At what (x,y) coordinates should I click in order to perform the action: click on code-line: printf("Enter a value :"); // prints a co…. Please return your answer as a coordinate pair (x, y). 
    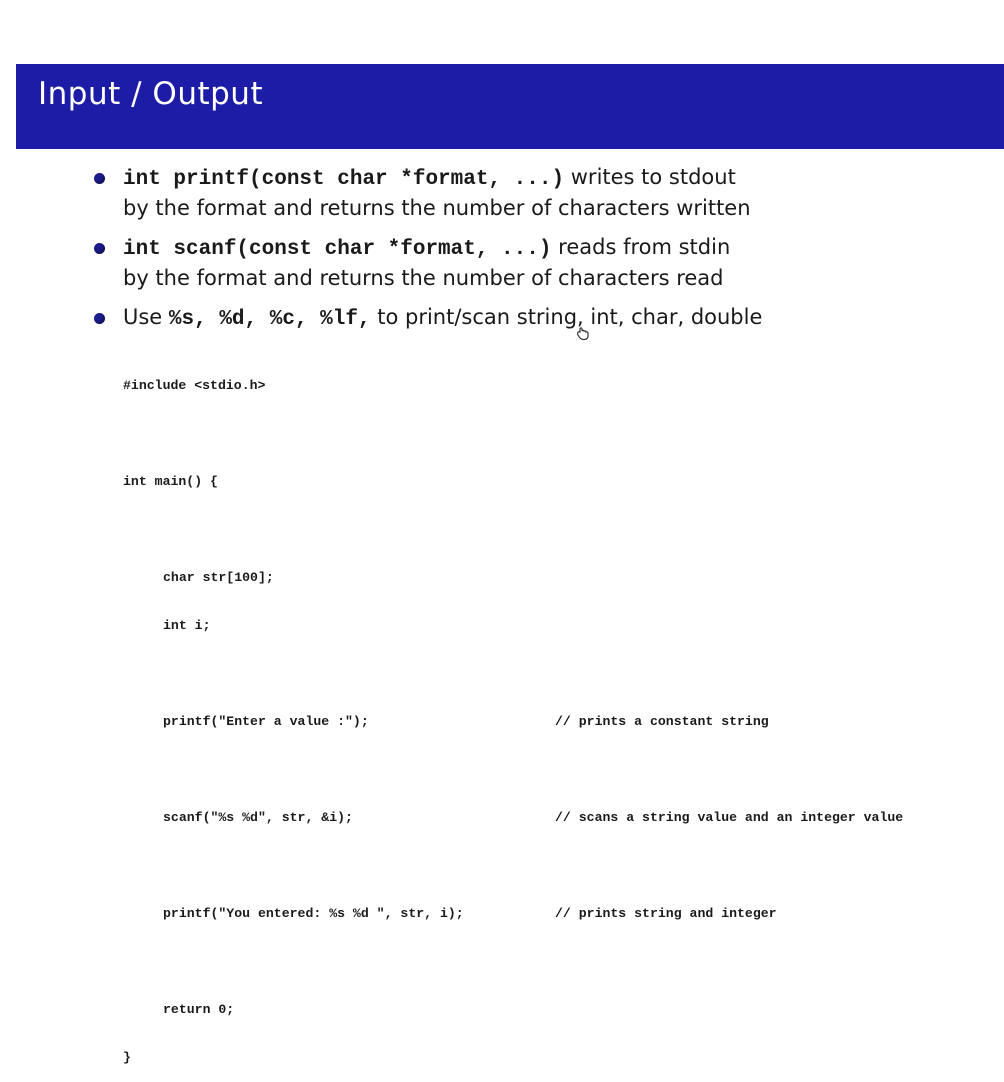
    Looking at the image, I should click on (446, 722).